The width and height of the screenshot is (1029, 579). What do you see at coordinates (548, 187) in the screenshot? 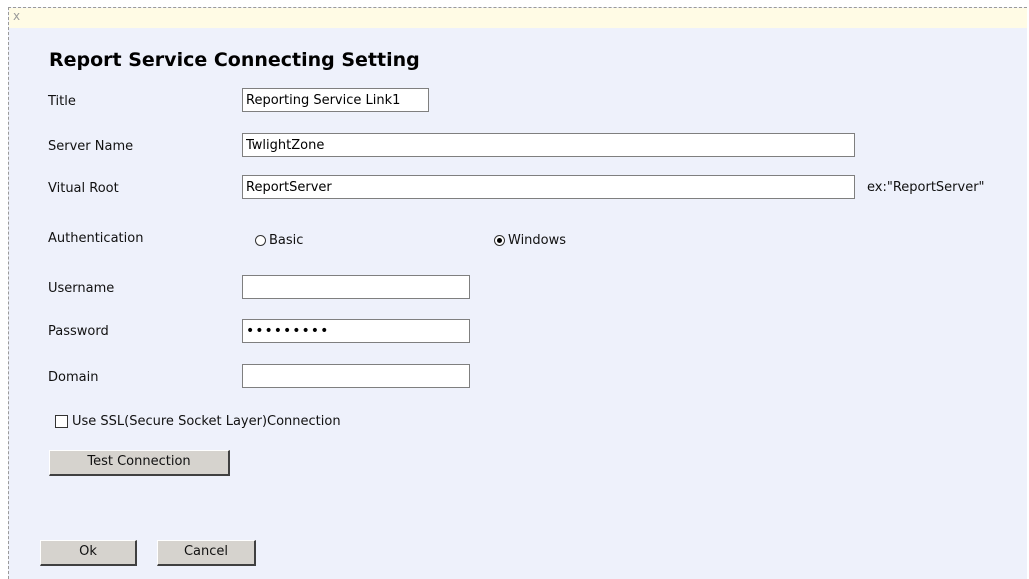
I see `virtual-root-input` at bounding box center [548, 187].